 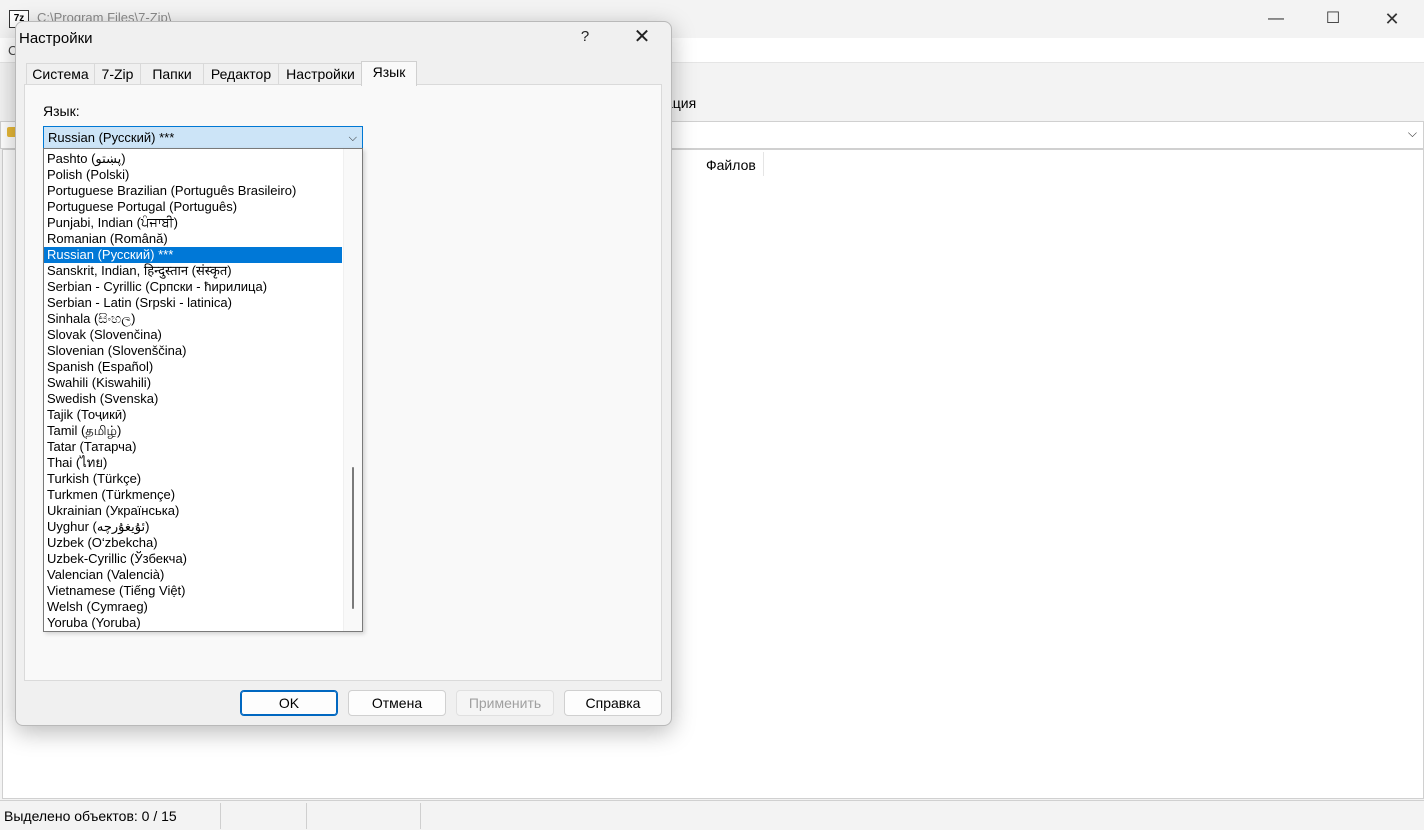 I want to click on language-option: Uyghur (ئۇيغۇرچە), so click(x=193, y=527).